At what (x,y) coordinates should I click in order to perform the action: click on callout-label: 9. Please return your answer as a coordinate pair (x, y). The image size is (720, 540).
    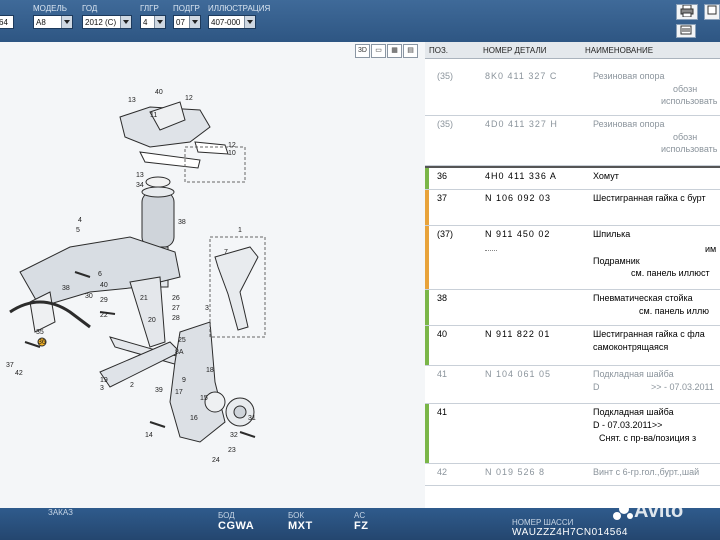
    Looking at the image, I should click on (184, 380).